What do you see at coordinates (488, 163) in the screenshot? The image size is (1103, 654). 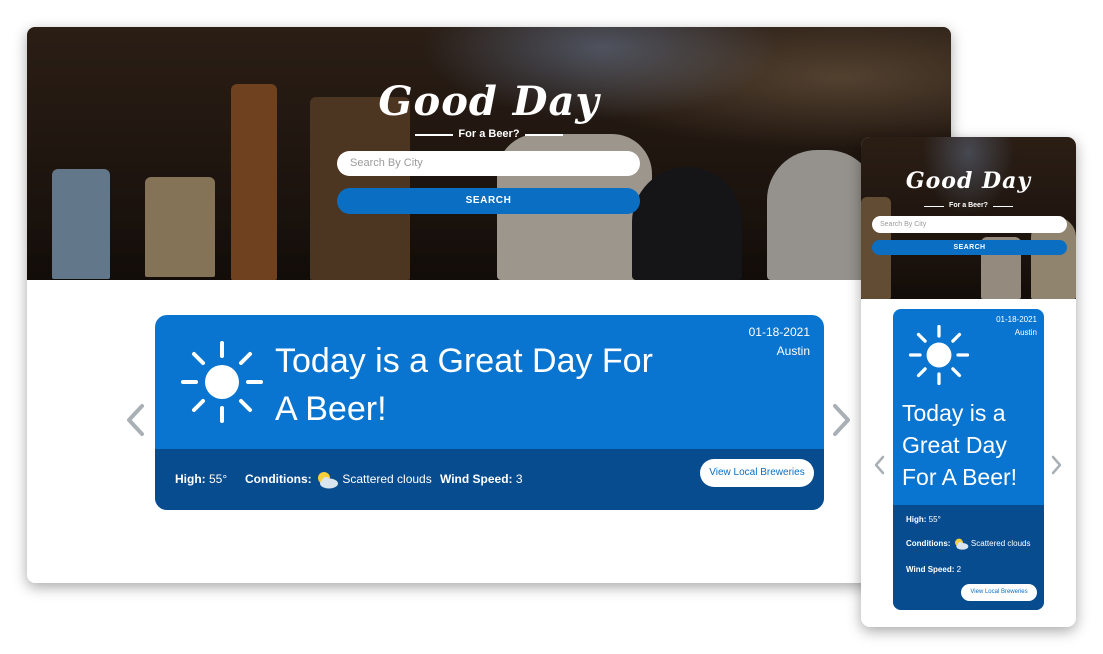 I see `search-input: Search By City` at bounding box center [488, 163].